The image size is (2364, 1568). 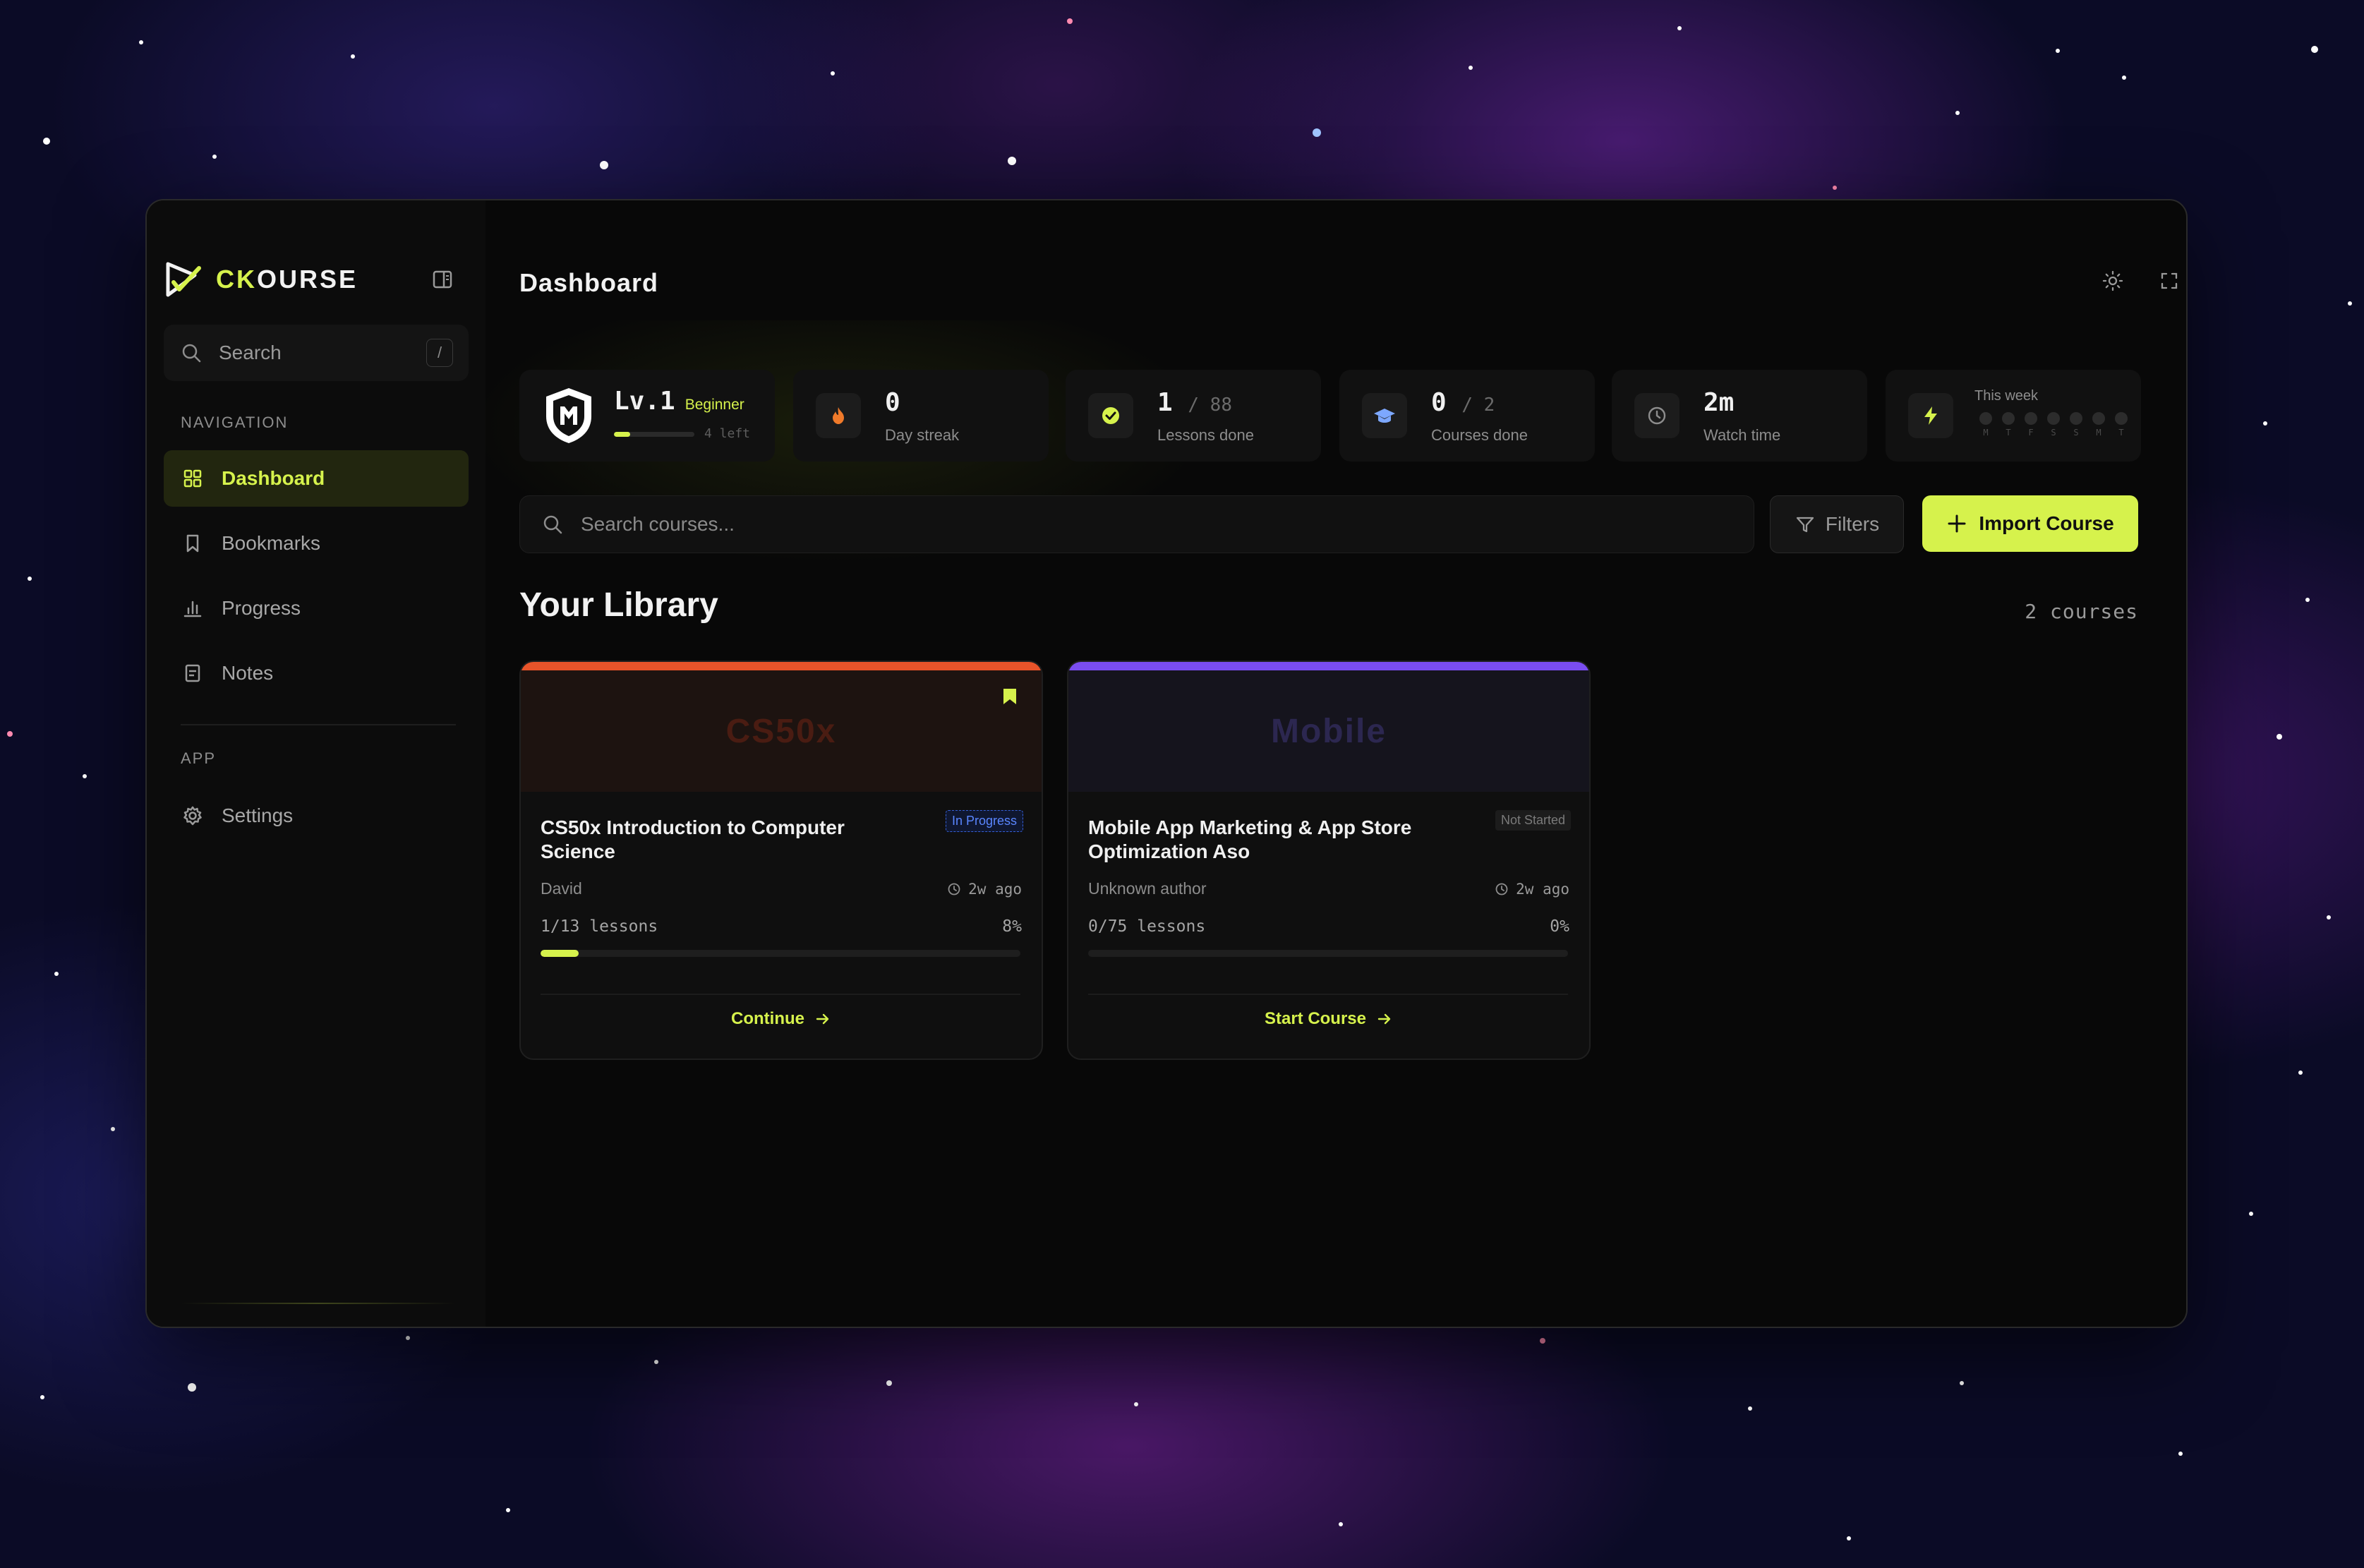 What do you see at coordinates (781, 954) in the screenshot?
I see `course-progress-bar` at bounding box center [781, 954].